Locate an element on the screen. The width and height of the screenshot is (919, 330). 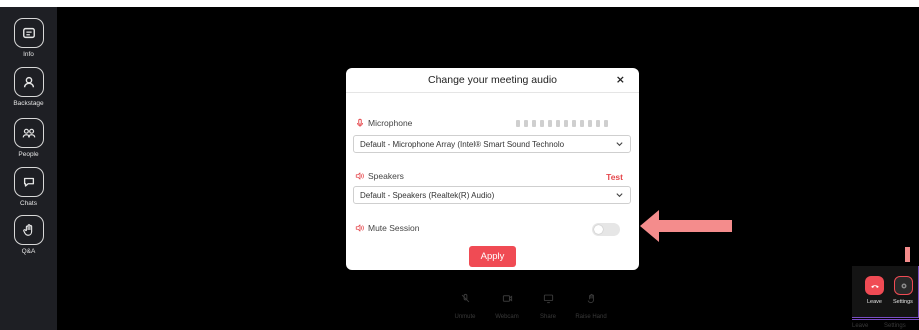
raise-hand-button: Raise Hand is located at coordinates (591, 303).